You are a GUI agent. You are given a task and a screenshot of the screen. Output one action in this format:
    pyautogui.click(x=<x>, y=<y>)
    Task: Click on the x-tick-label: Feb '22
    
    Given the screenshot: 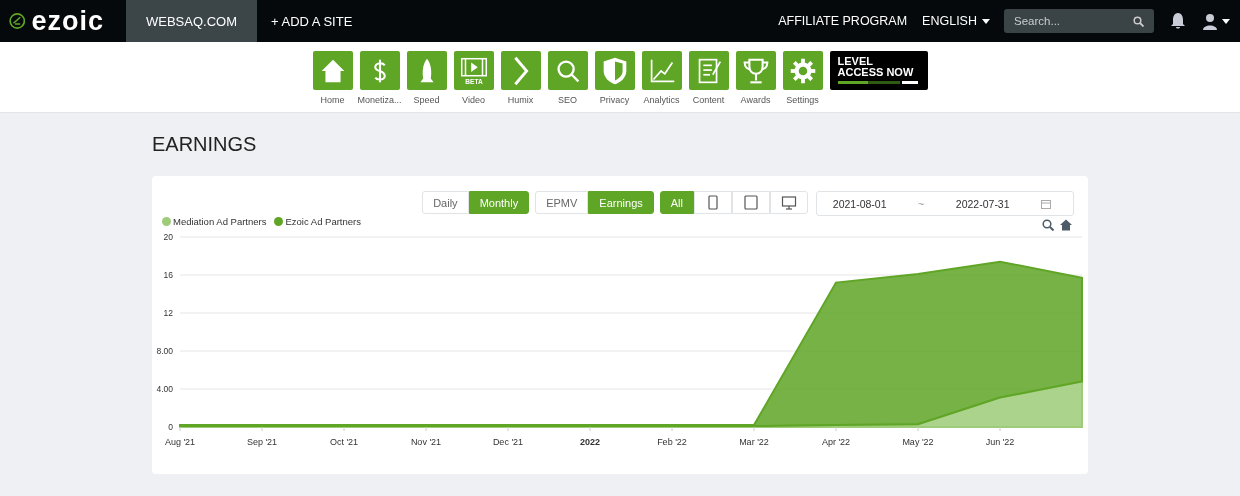 What is the action you would take?
    pyautogui.click(x=672, y=442)
    